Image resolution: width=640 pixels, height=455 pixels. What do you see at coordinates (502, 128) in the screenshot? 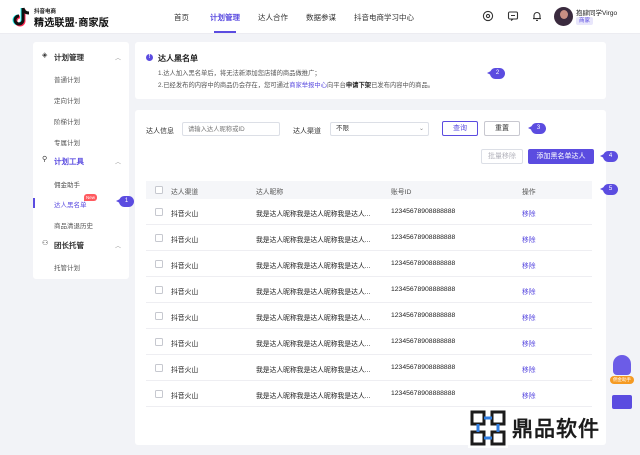
I see `reset-button: 重置` at bounding box center [502, 128].